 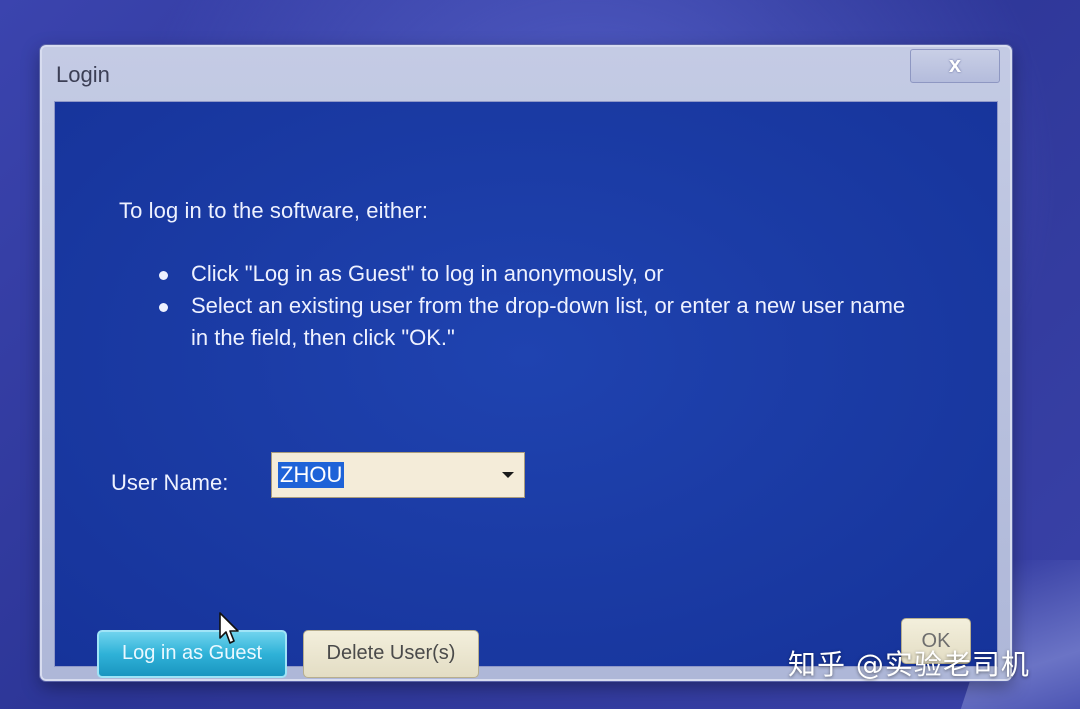 I want to click on close-button: x, so click(x=955, y=66).